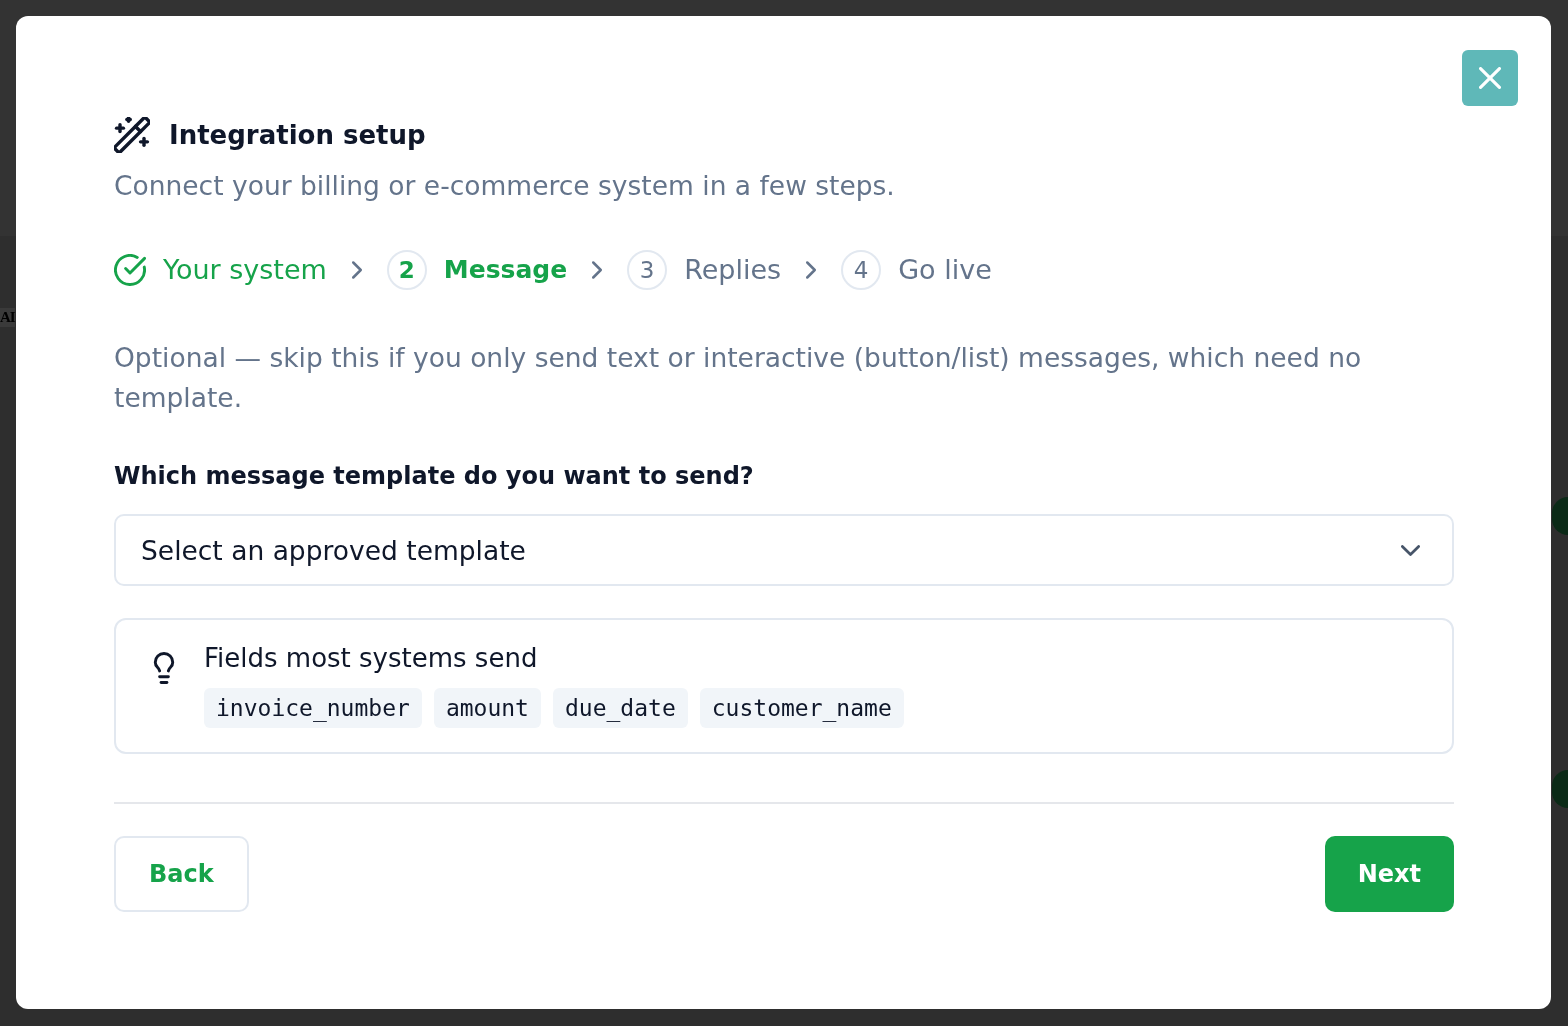 The image size is (1568, 1026). What do you see at coordinates (861, 270) in the screenshot?
I see `step-number: 4` at bounding box center [861, 270].